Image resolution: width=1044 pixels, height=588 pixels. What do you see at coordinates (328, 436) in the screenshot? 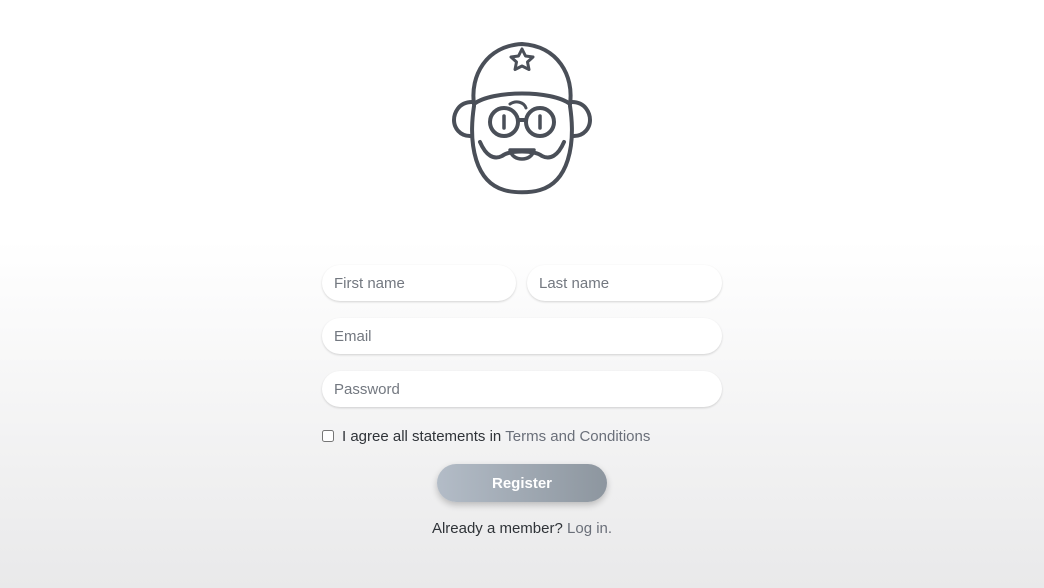
I see `agree-checkbox` at bounding box center [328, 436].